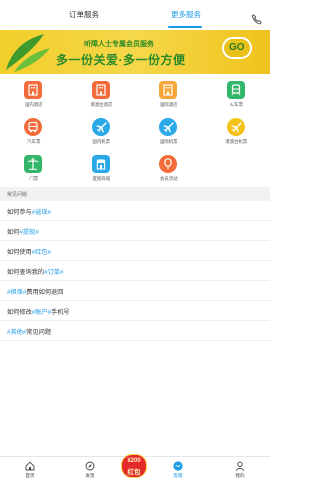 The width and height of the screenshot is (320, 480). What do you see at coordinates (101, 104) in the screenshot?
I see `service-label: 港澳台酒店` at bounding box center [101, 104].